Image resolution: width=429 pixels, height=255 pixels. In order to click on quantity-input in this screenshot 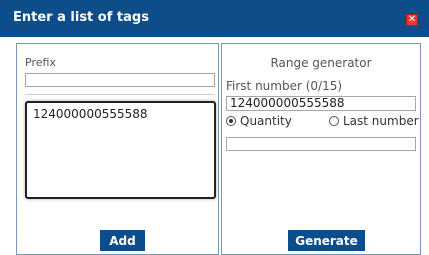, I will do `click(321, 144)`.